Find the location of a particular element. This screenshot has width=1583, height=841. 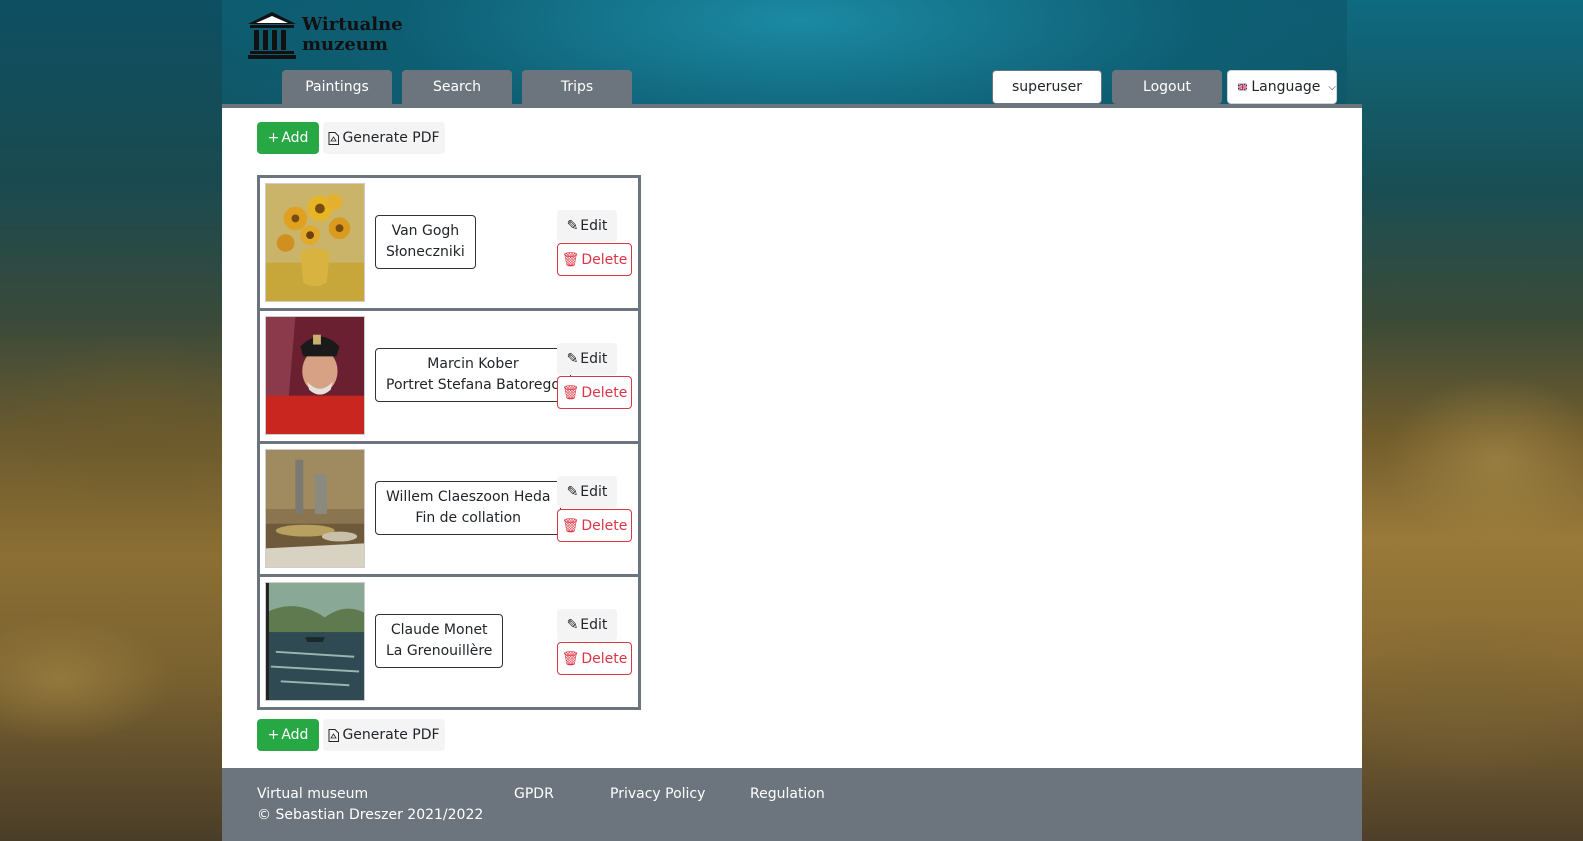

painting-artist: Marcin Kober is located at coordinates (473, 364).